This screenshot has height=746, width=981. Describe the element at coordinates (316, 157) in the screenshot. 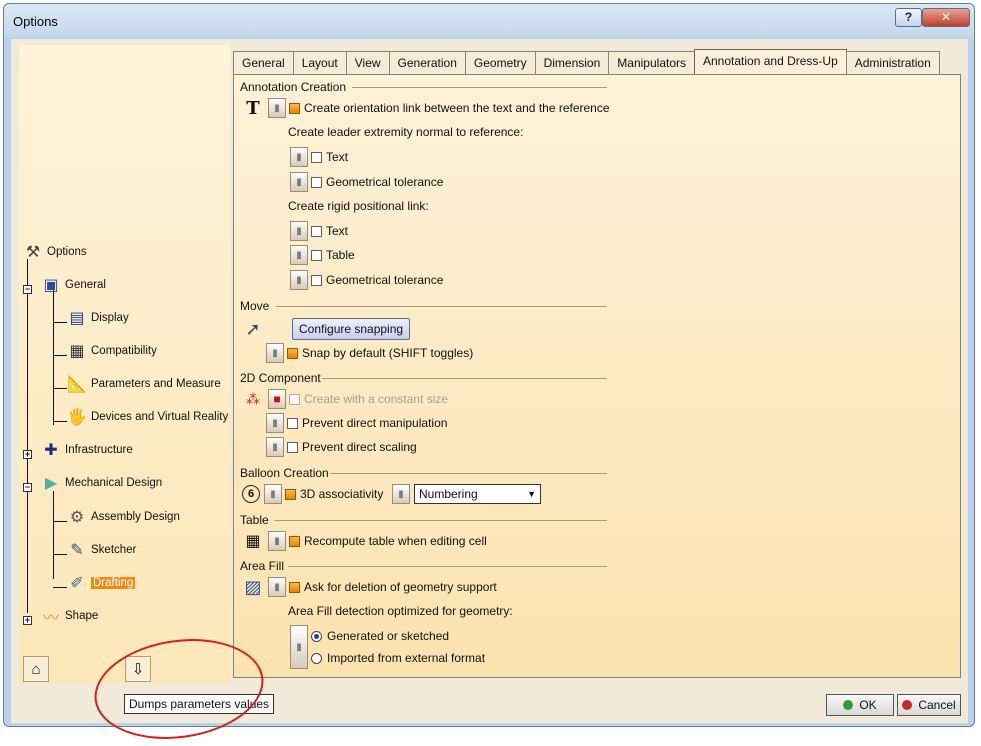

I see `leader-text-checkbox` at that location.